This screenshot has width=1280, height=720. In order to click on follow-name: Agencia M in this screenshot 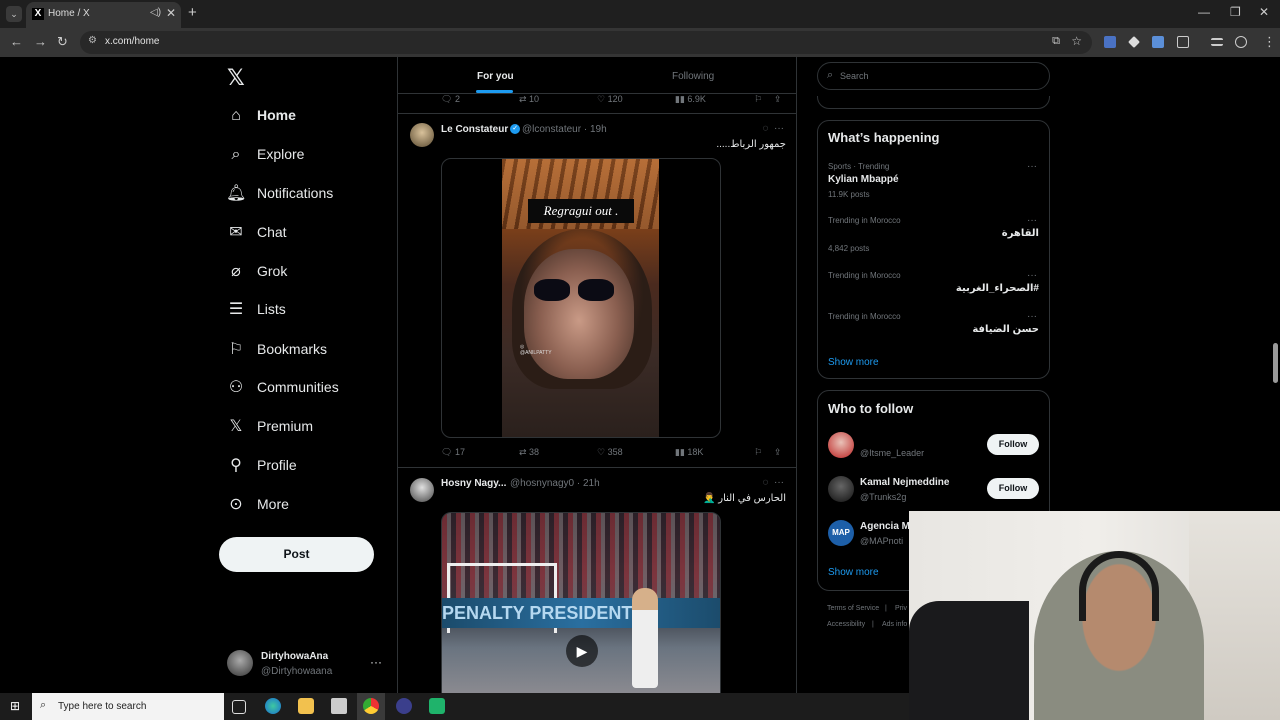, I will do `click(885, 526)`.